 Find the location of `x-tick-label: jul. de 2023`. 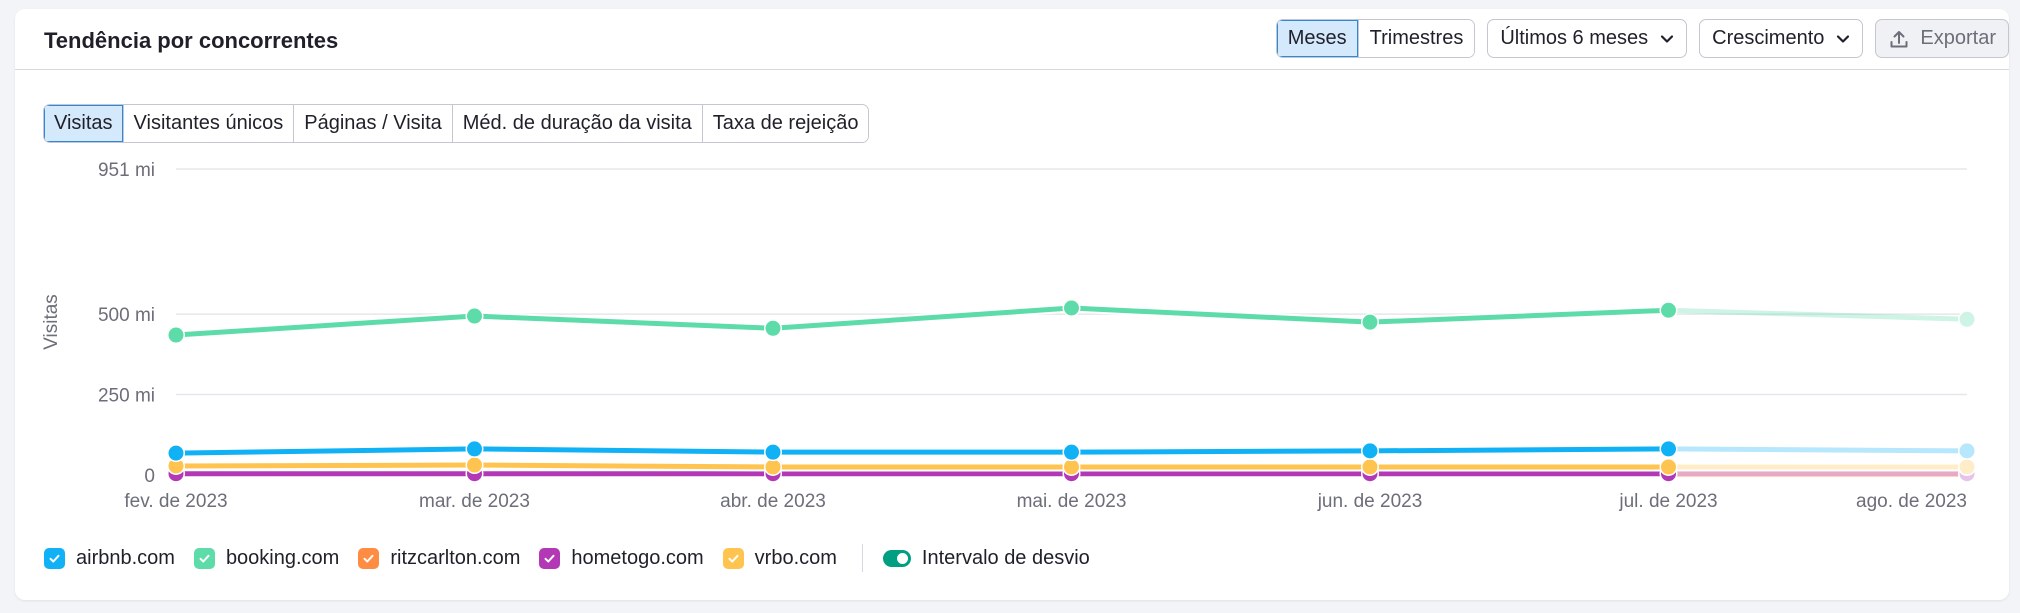

x-tick-label: jul. de 2023 is located at coordinates (1667, 501).